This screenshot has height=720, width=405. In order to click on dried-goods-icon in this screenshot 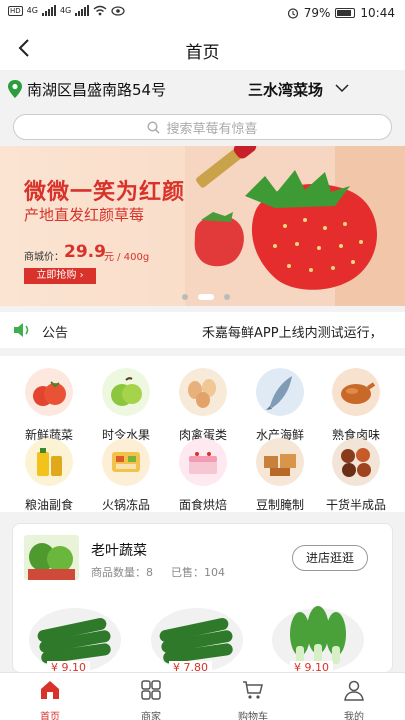, I will do `click(356, 462)`.